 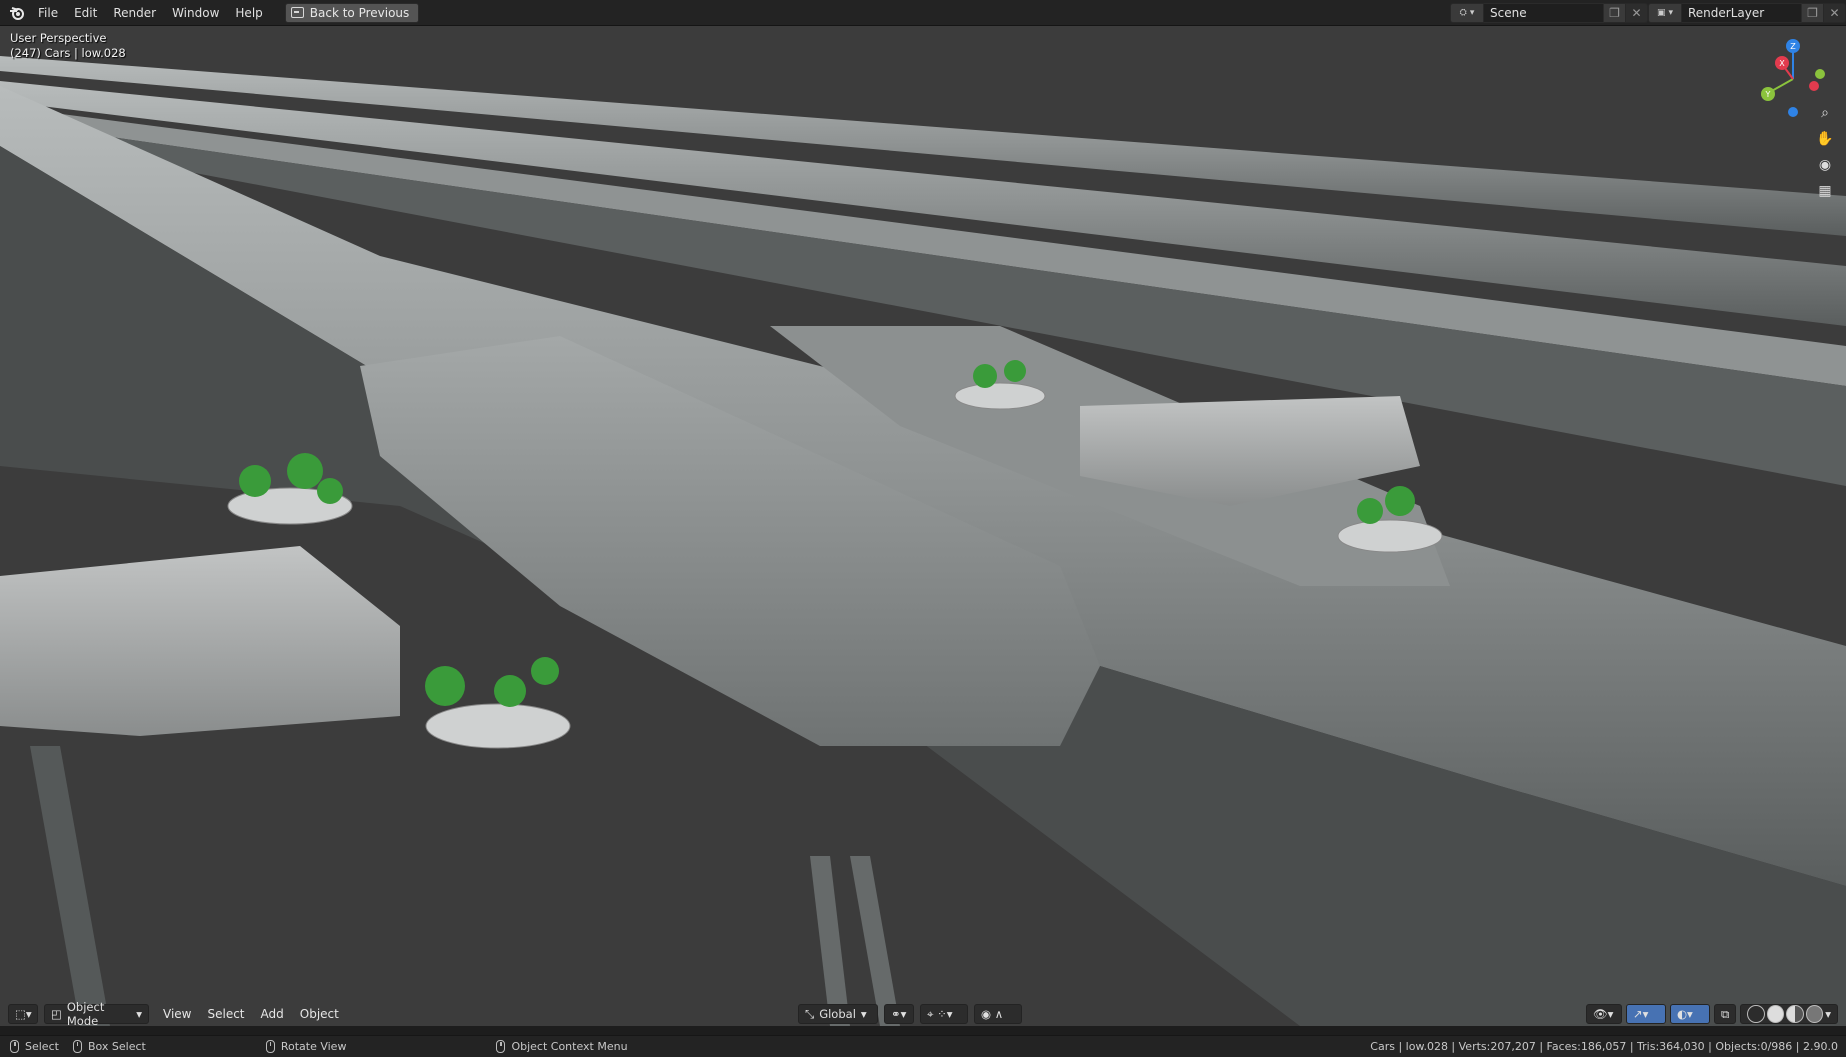 What do you see at coordinates (77, 1046) in the screenshot?
I see `mouse-drag-icon` at bounding box center [77, 1046].